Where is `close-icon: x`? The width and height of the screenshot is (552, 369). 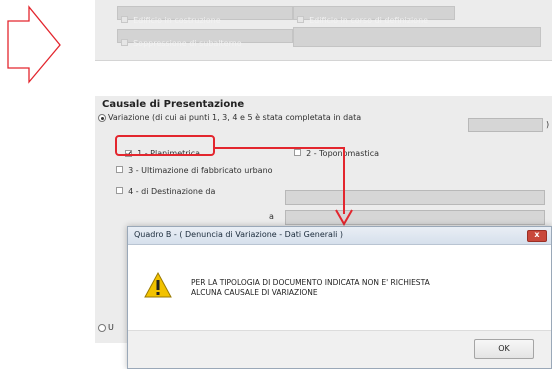
close-icon: x is located at coordinates (537, 234).